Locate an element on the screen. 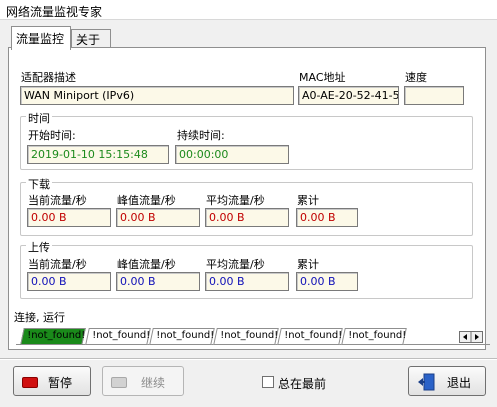  bottom-separator is located at coordinates (248, 359).